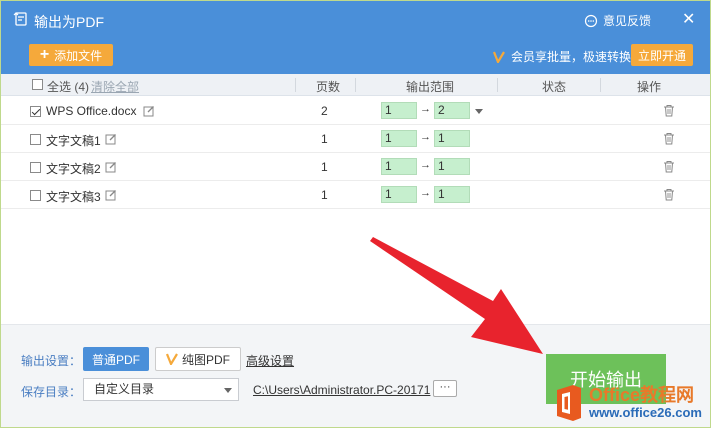  I want to click on table-row: 文字文稿3 1 1 → 1, so click(355, 195).